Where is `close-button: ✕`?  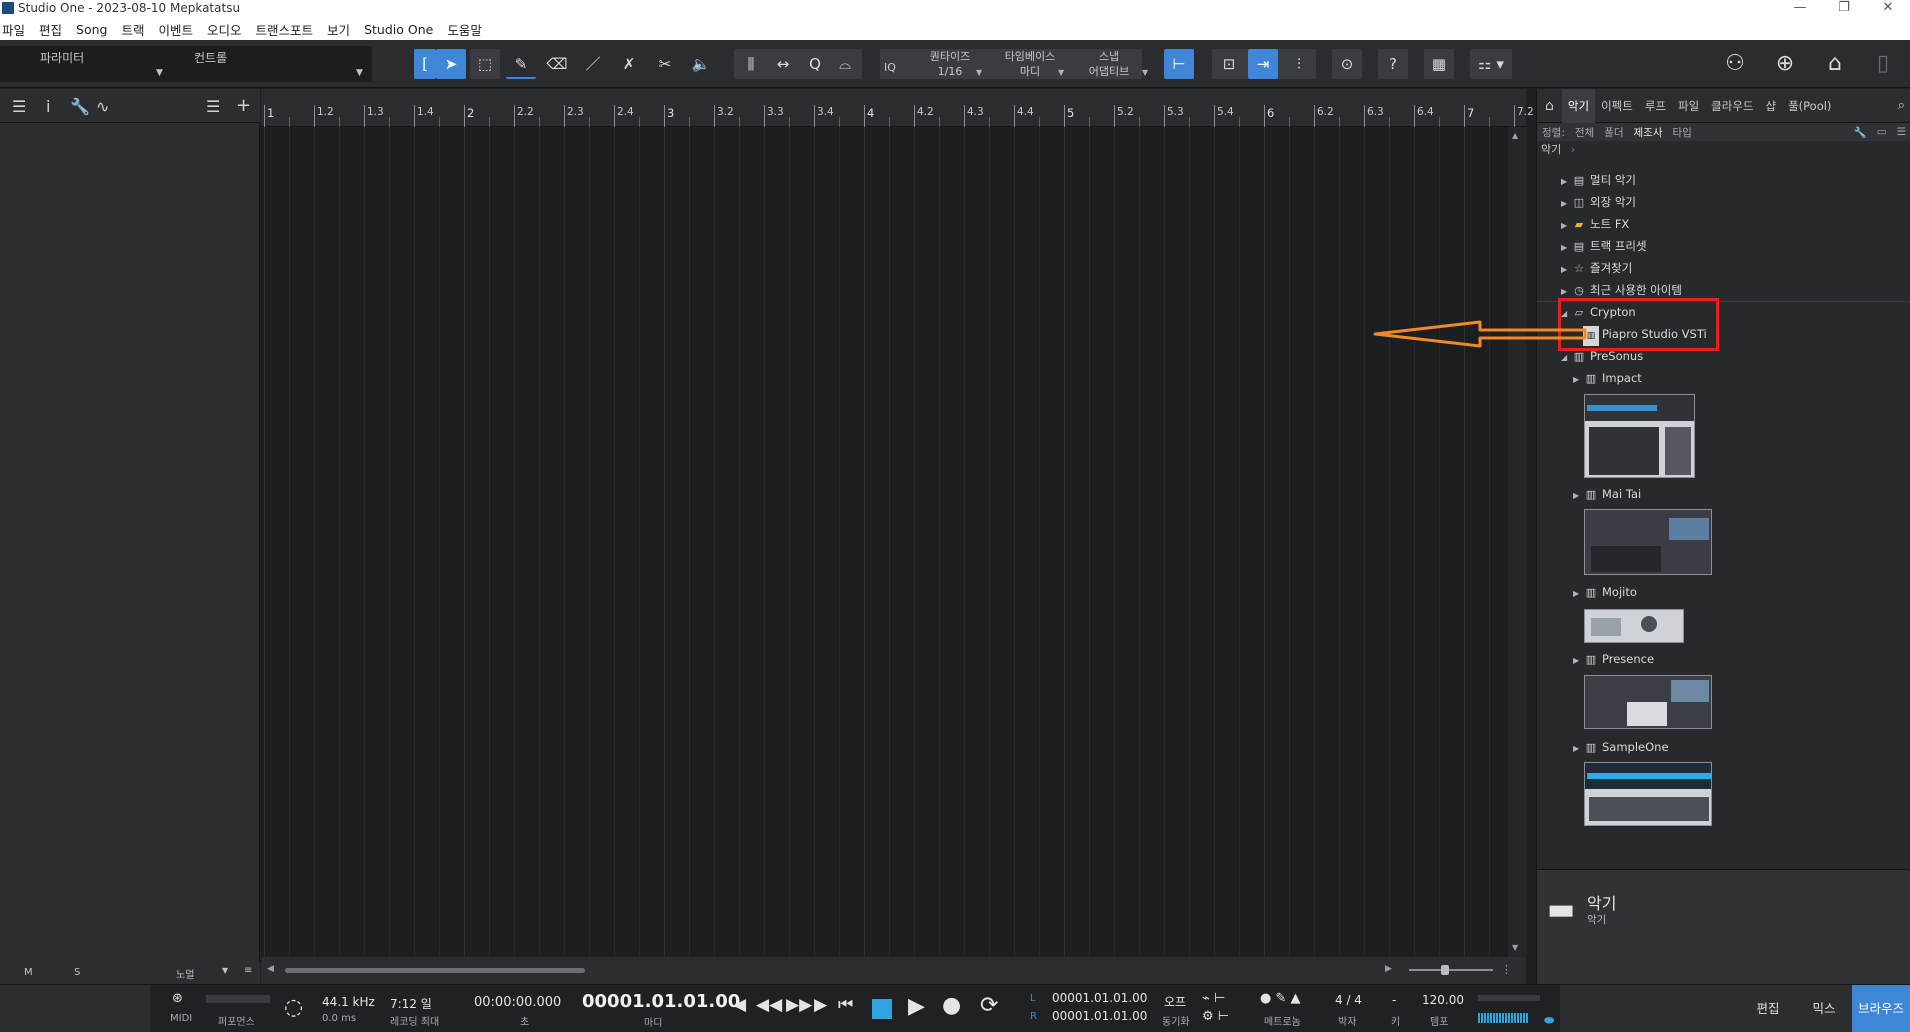 close-button: ✕ is located at coordinates (1888, 9).